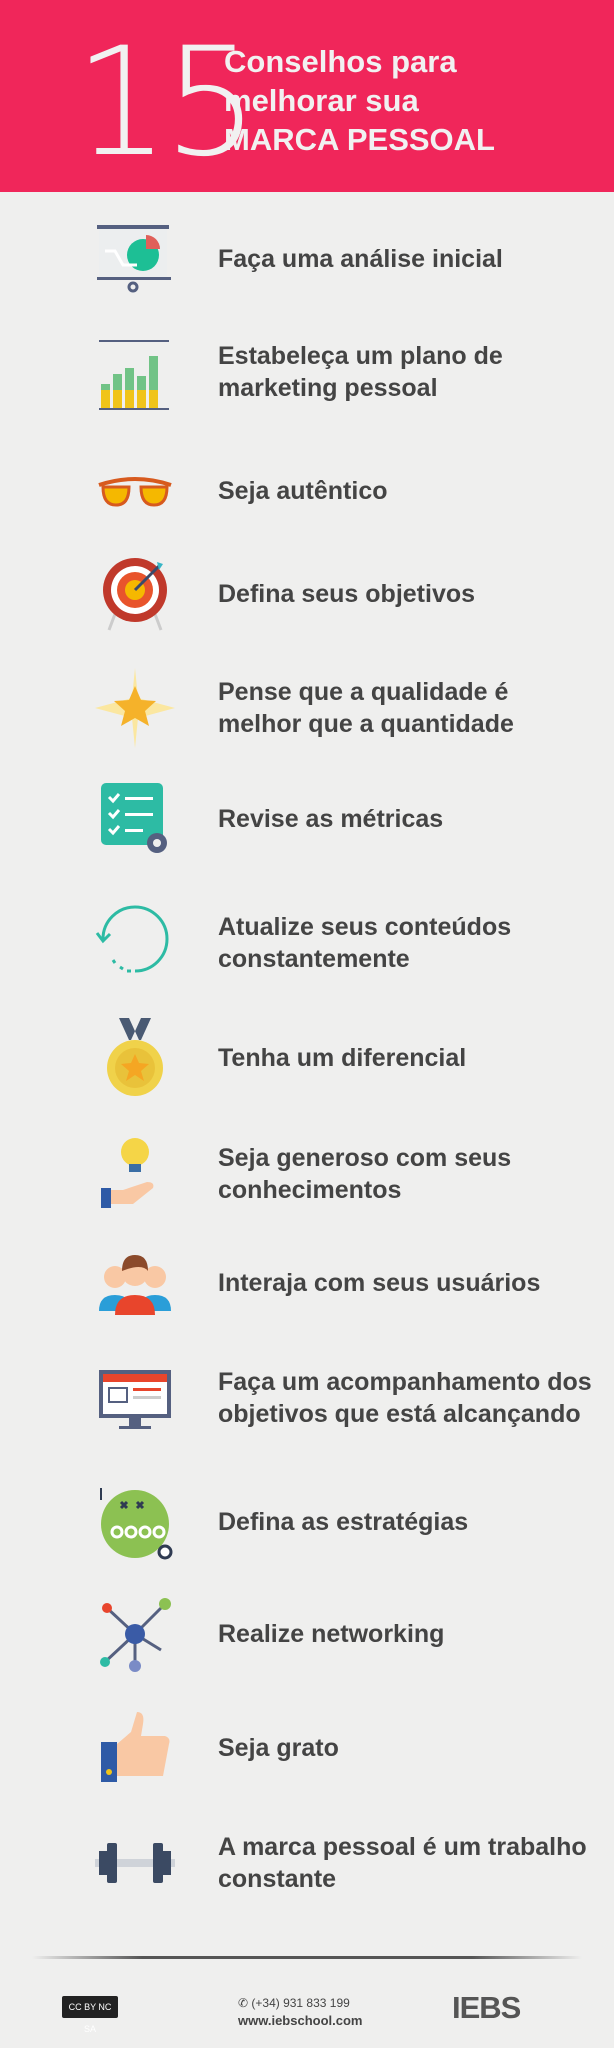 The height and width of the screenshot is (2048, 614). I want to click on iebs-logo: IEBS, so click(486, 2007).